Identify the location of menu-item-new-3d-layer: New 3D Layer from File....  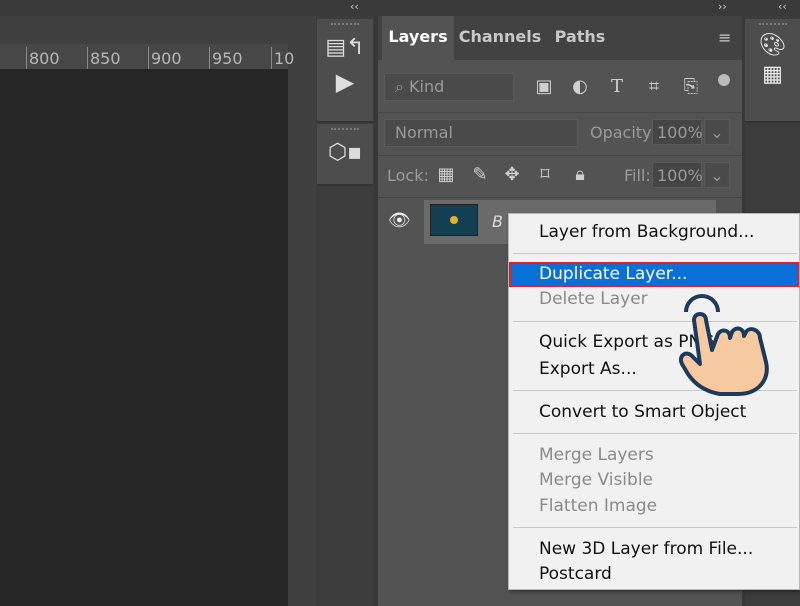
(654, 549).